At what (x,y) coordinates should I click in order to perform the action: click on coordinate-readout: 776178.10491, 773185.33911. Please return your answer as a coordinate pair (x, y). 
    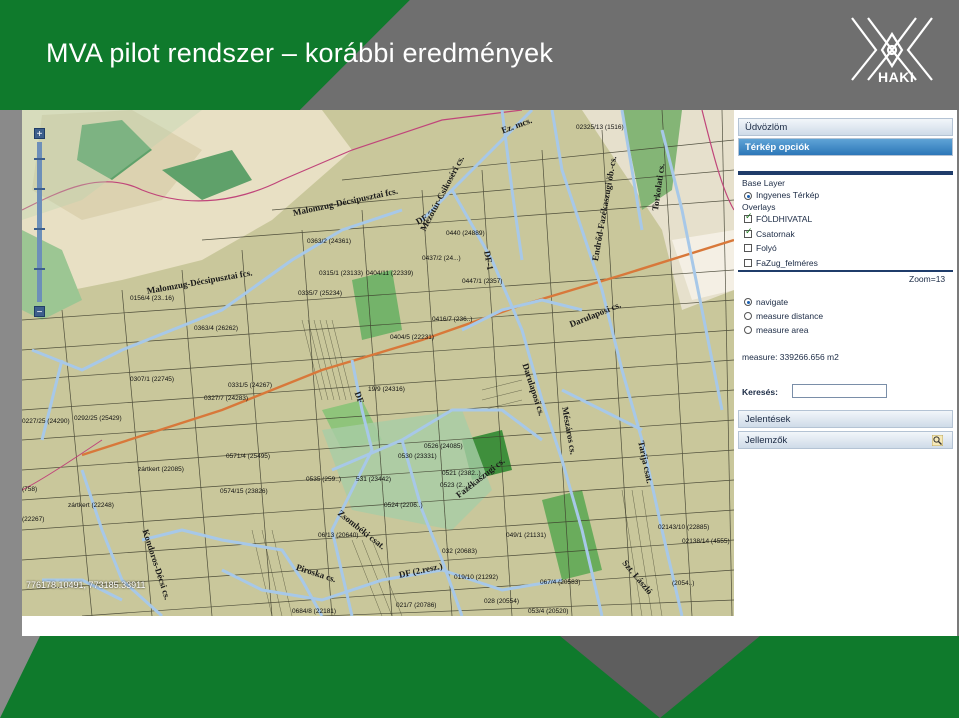
    Looking at the image, I should click on (86, 585).